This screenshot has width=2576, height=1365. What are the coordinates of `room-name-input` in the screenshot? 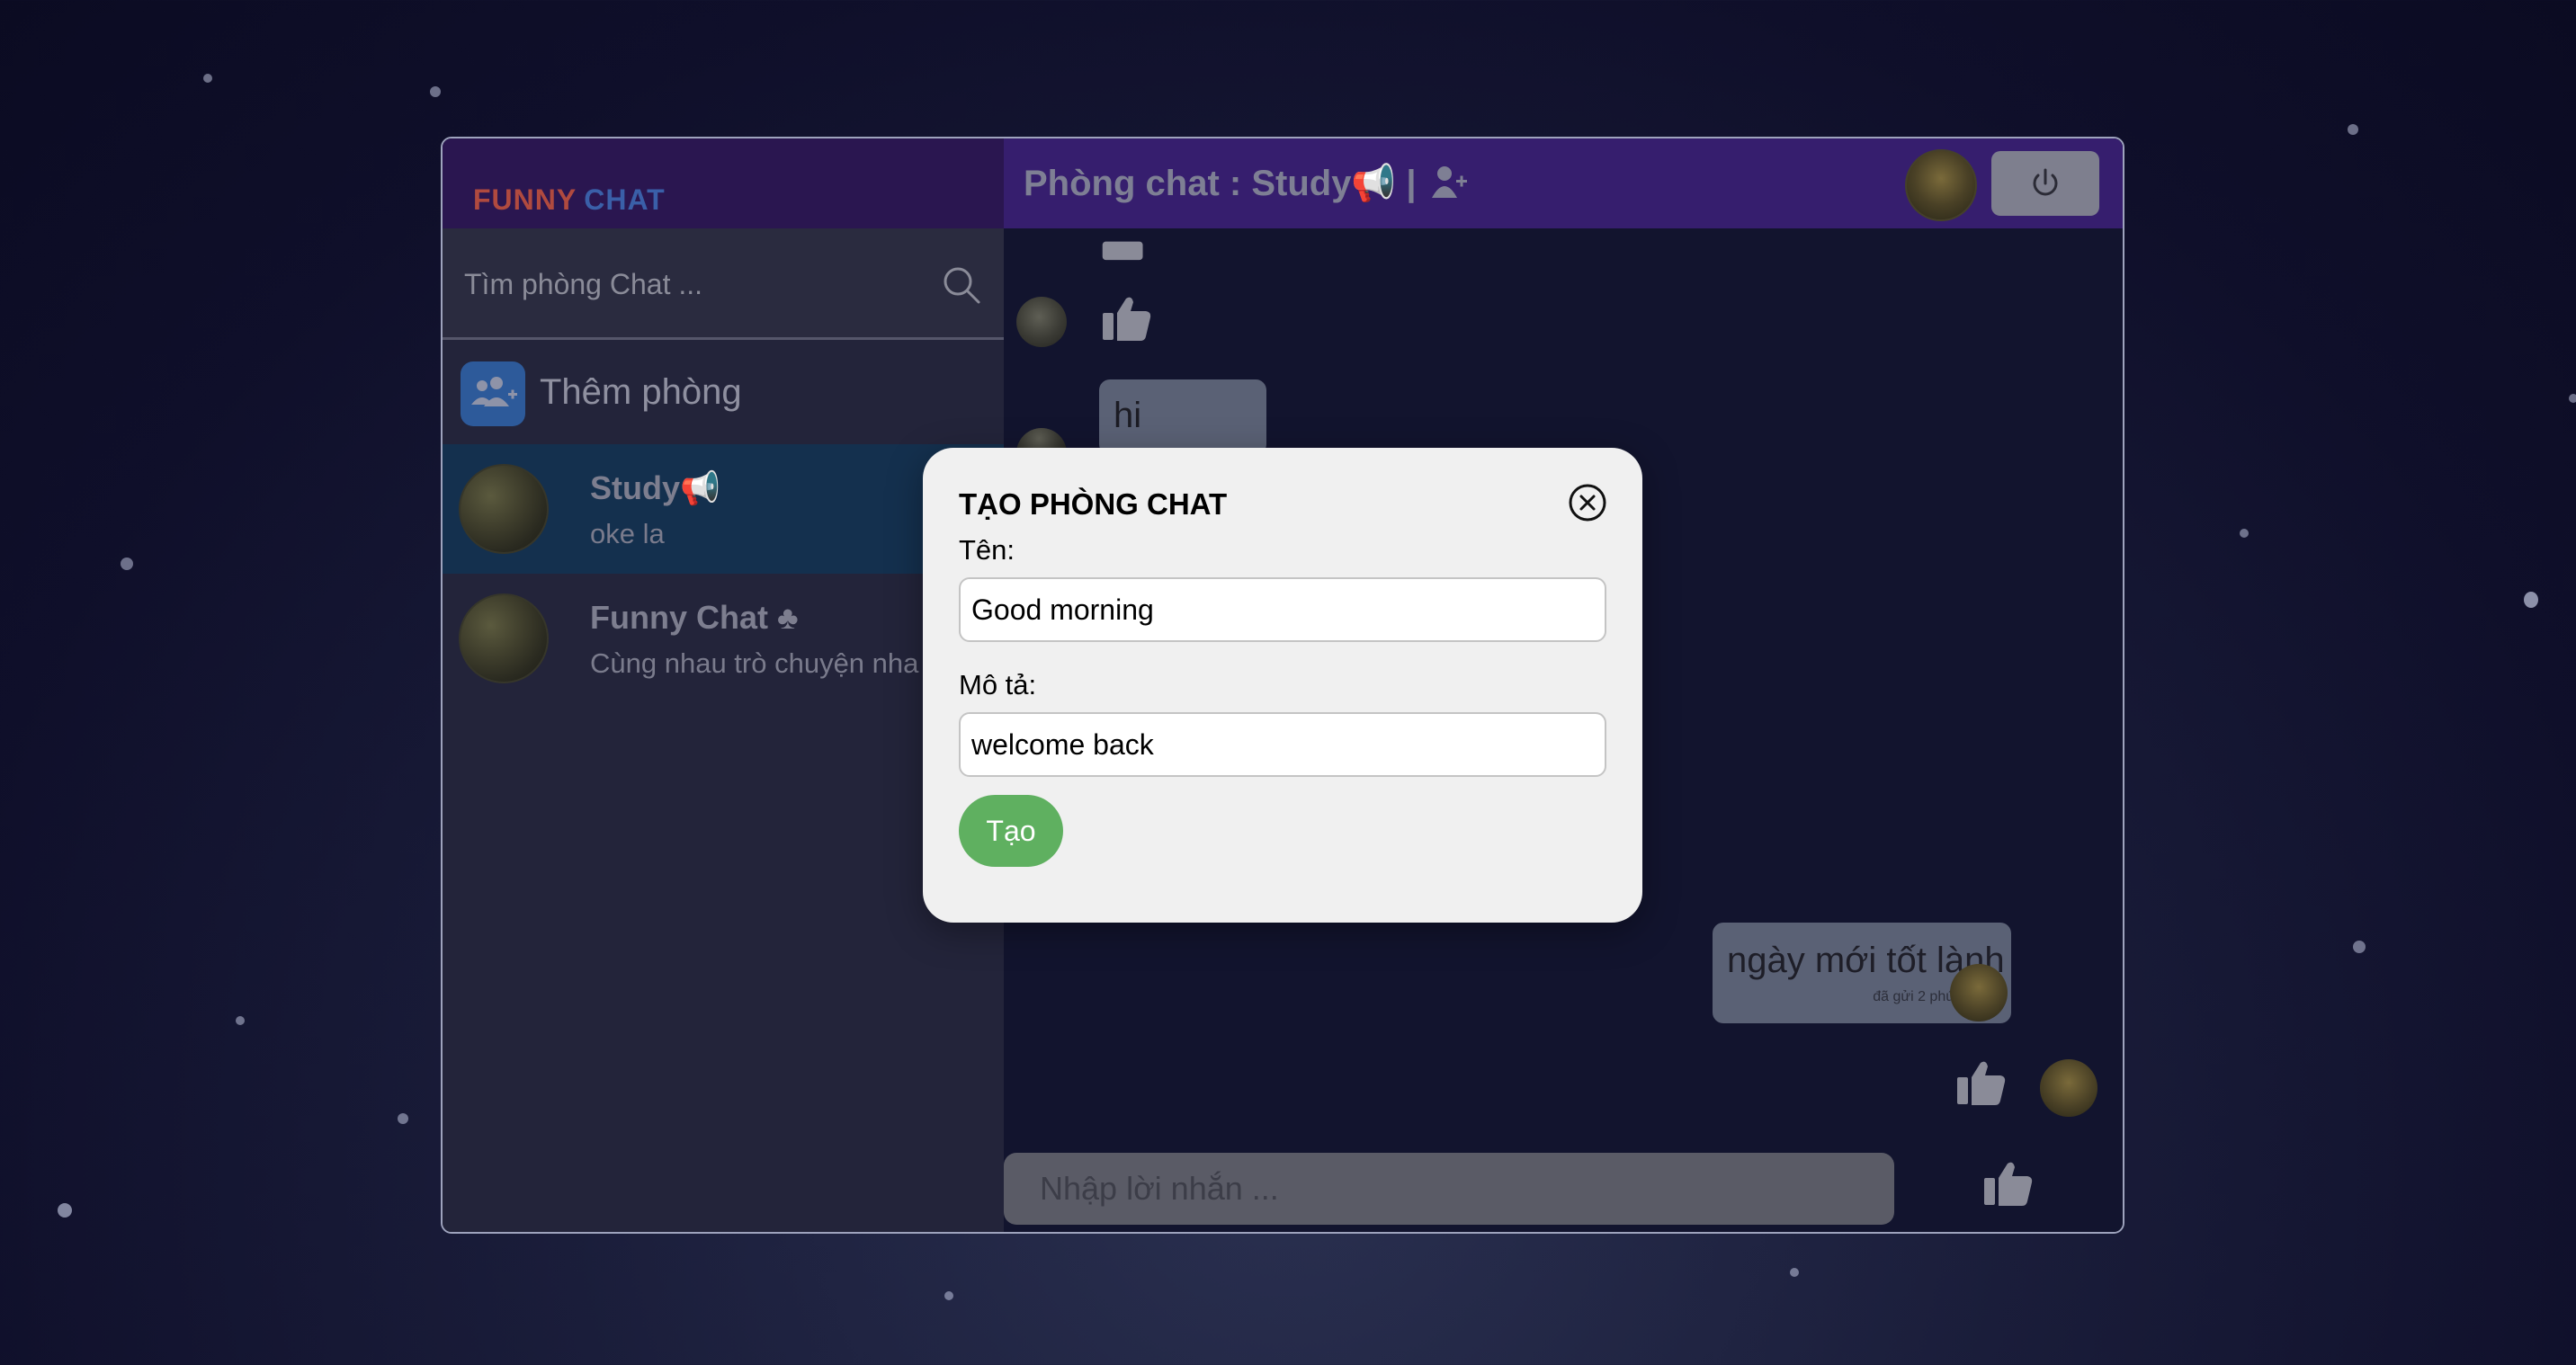 It's located at (1283, 609).